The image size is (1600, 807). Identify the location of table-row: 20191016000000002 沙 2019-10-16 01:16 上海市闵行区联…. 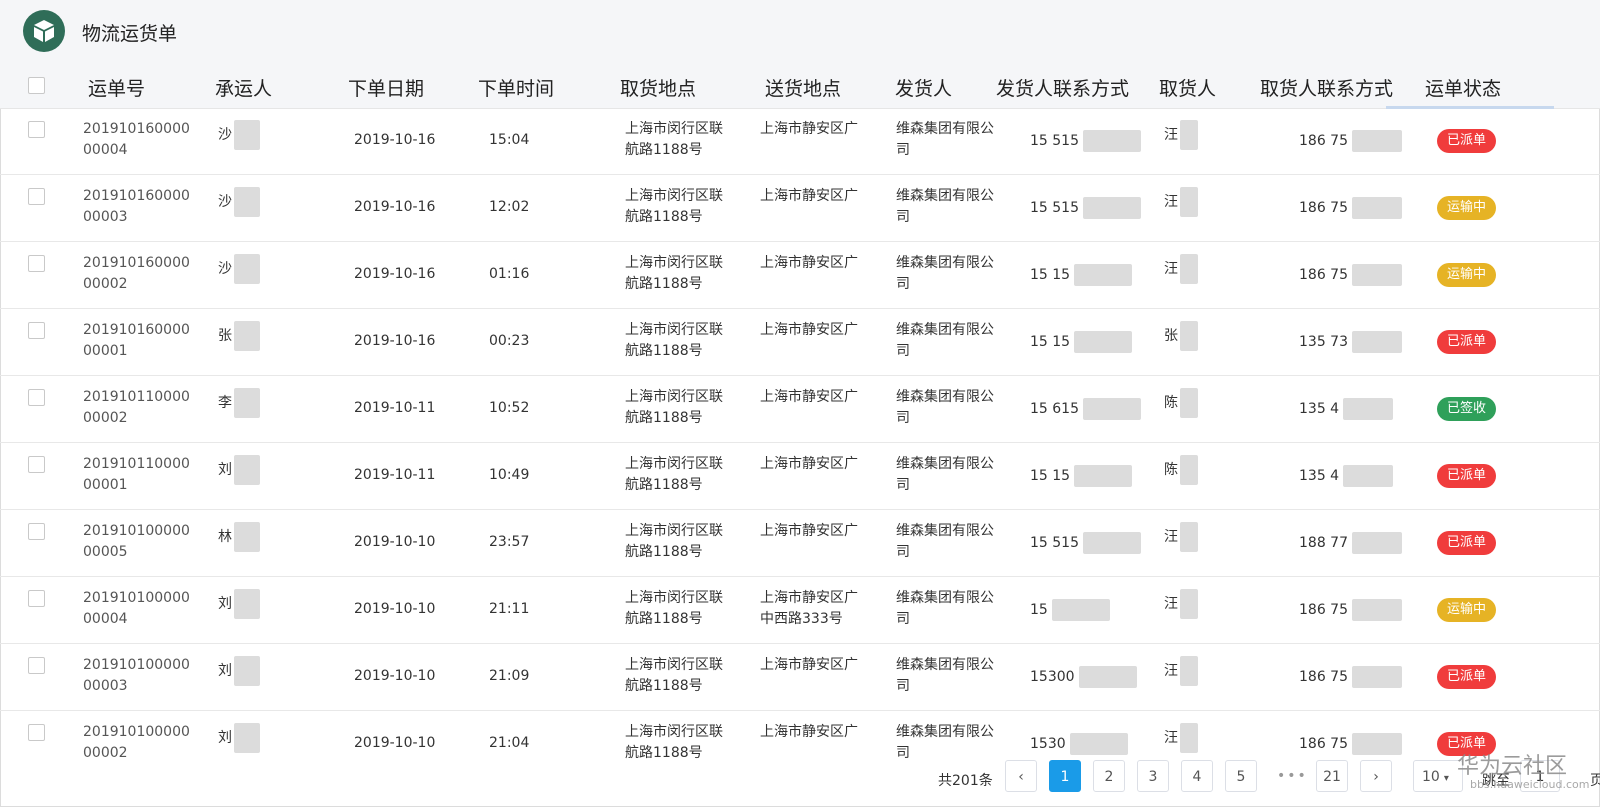
(800, 275).